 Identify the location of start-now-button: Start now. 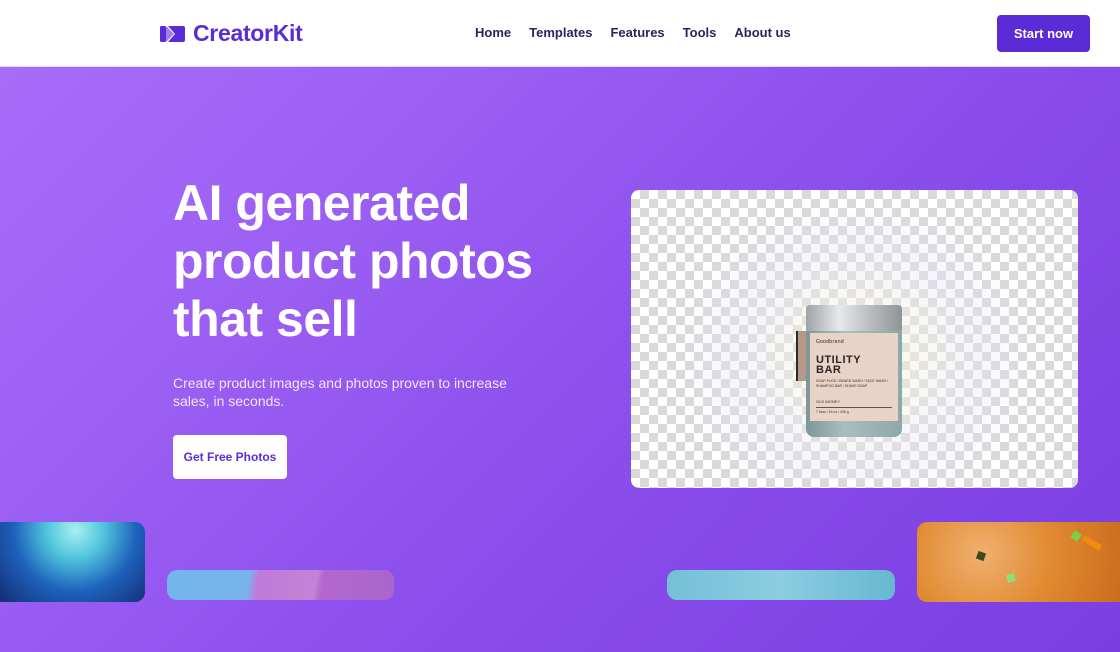
(1043, 33).